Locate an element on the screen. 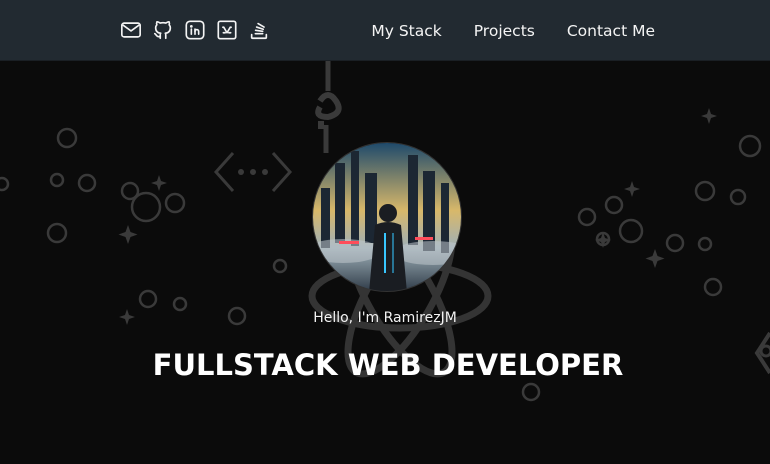 The image size is (770, 464). nav-link-my-stack: My Stack is located at coordinates (406, 31).